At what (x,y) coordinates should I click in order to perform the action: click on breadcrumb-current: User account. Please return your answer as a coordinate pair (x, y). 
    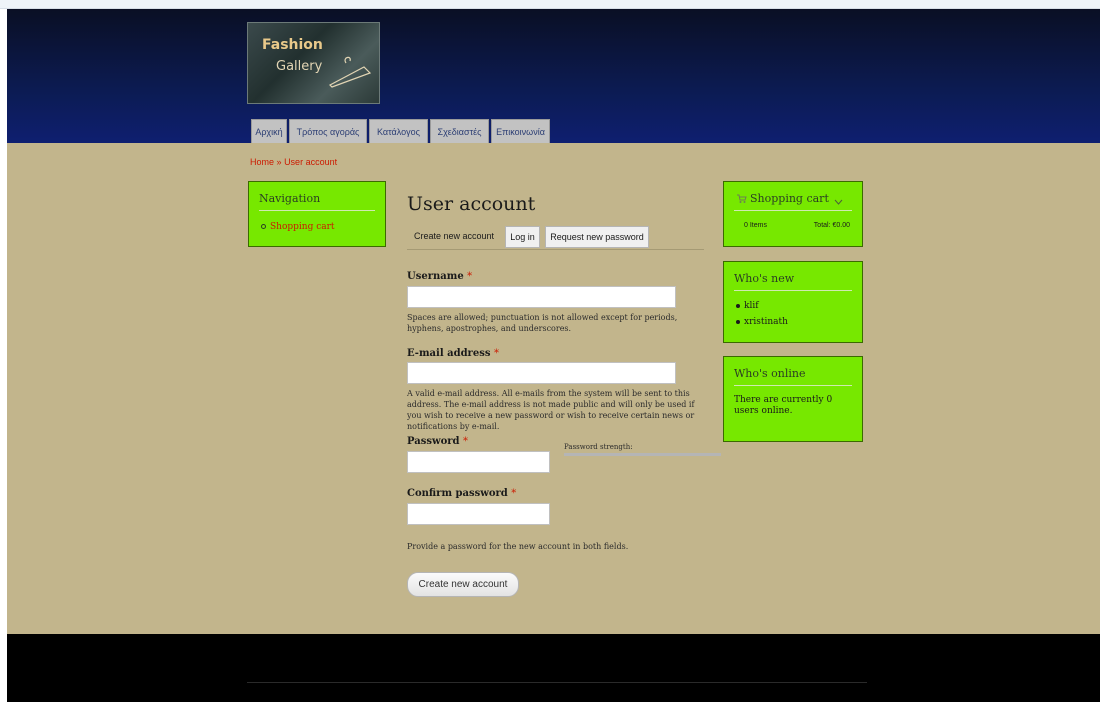
    Looking at the image, I should click on (310, 162).